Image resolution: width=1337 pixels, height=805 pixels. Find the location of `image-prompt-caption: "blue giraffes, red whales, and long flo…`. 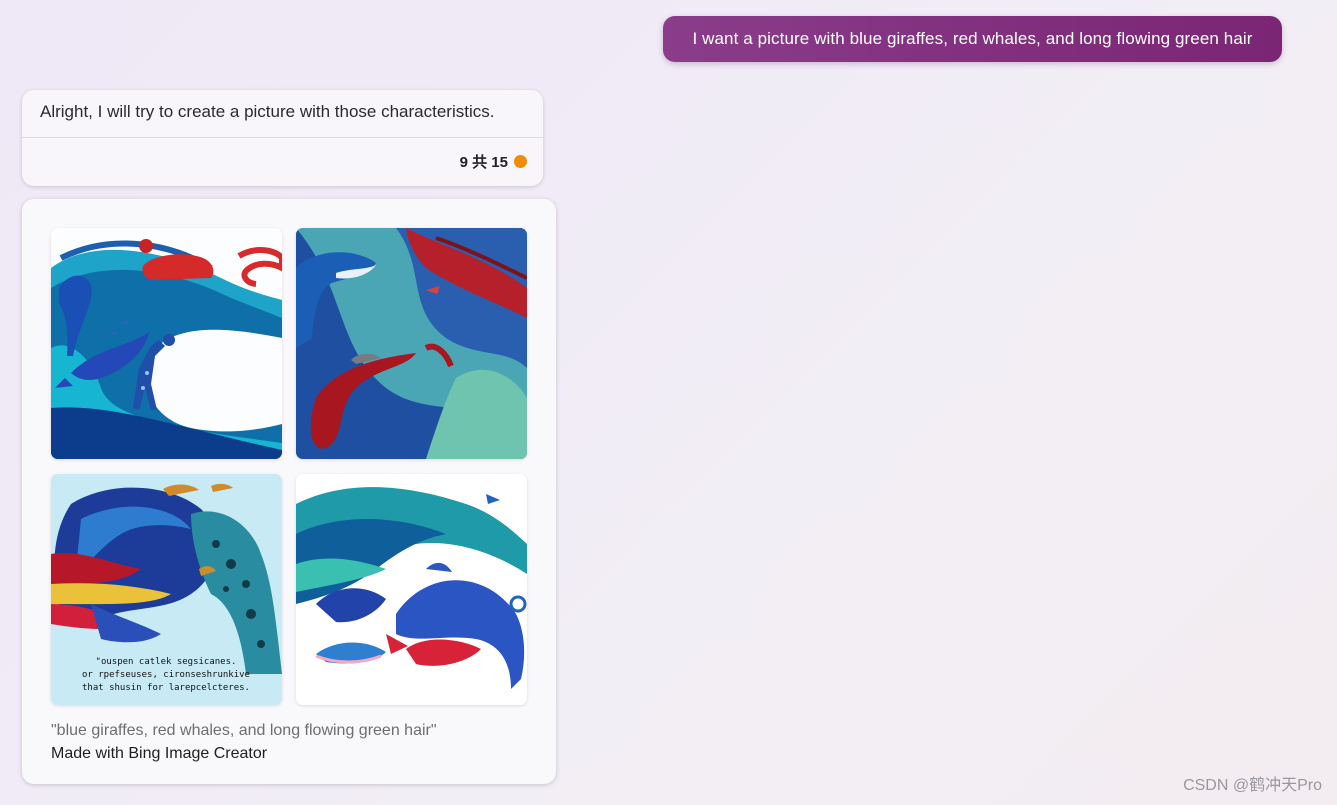

image-prompt-caption: "blue giraffes, red whales, and long flo… is located at coordinates (244, 730).